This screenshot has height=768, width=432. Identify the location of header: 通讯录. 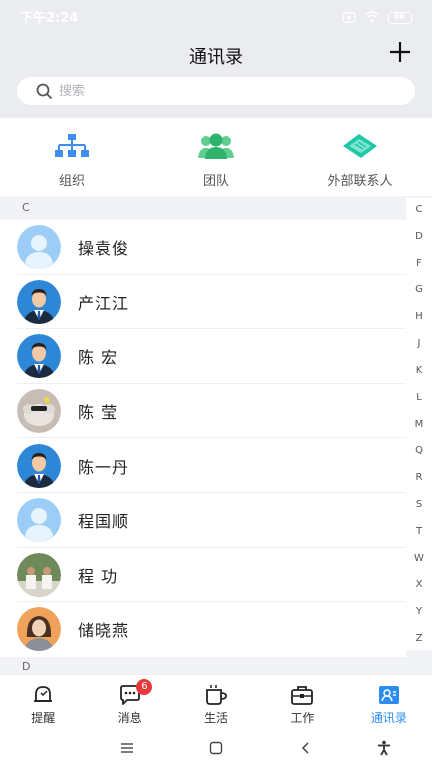
(216, 74).